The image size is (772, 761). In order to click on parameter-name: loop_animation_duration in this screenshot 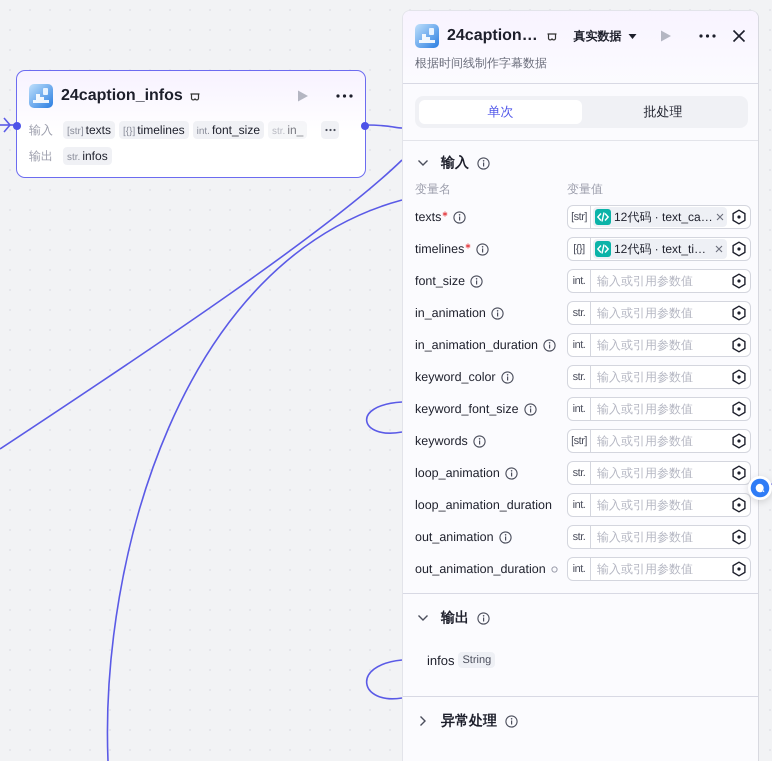, I will do `click(483, 505)`.